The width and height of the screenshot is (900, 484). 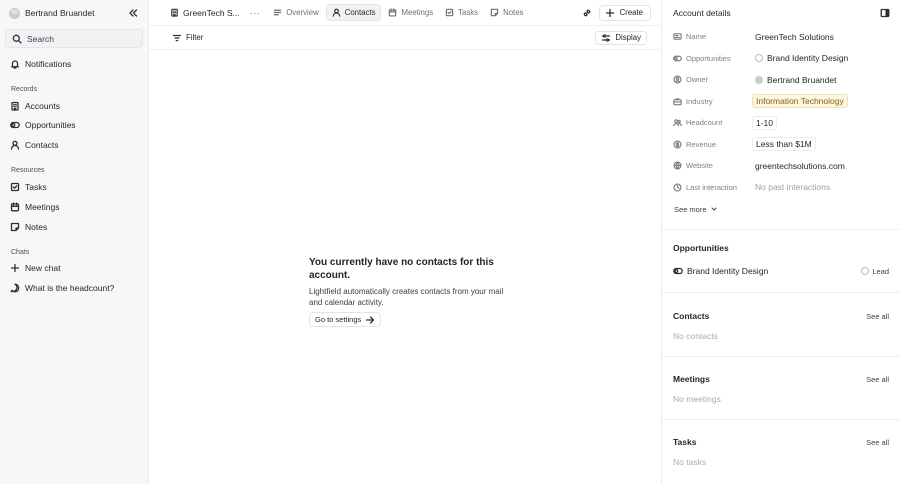 I want to click on sidebar-item-notes: Notes, so click(x=74, y=227).